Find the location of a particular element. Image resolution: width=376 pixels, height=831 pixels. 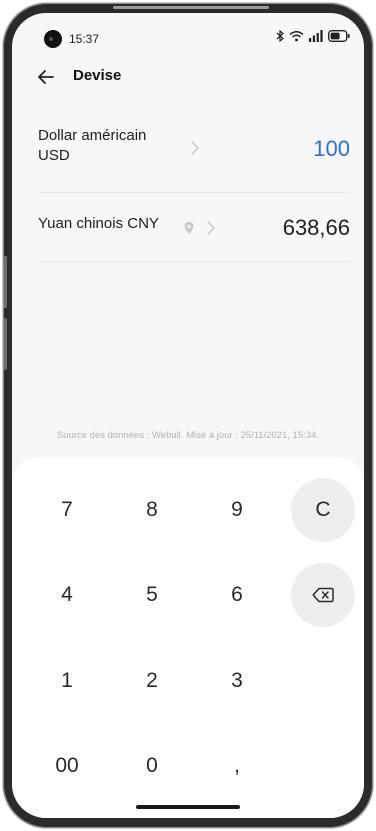

key-7: 7 is located at coordinates (67, 510).